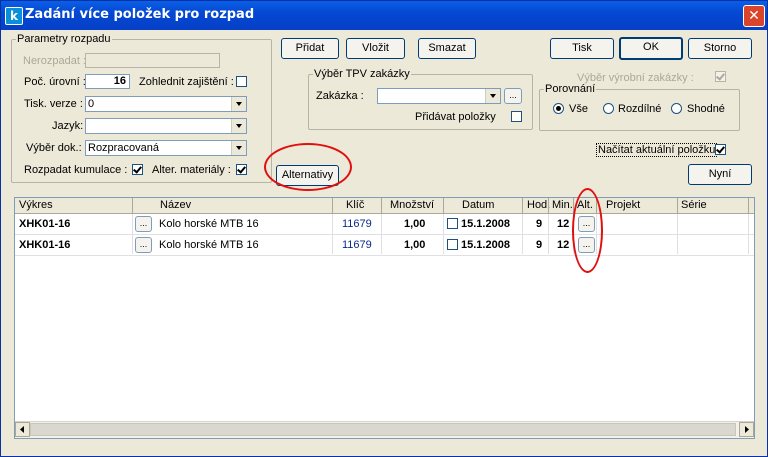 This screenshot has width=768, height=457. Describe the element at coordinates (54, 61) in the screenshot. I see `nerozpadat-label: Nerozpadat :` at that location.